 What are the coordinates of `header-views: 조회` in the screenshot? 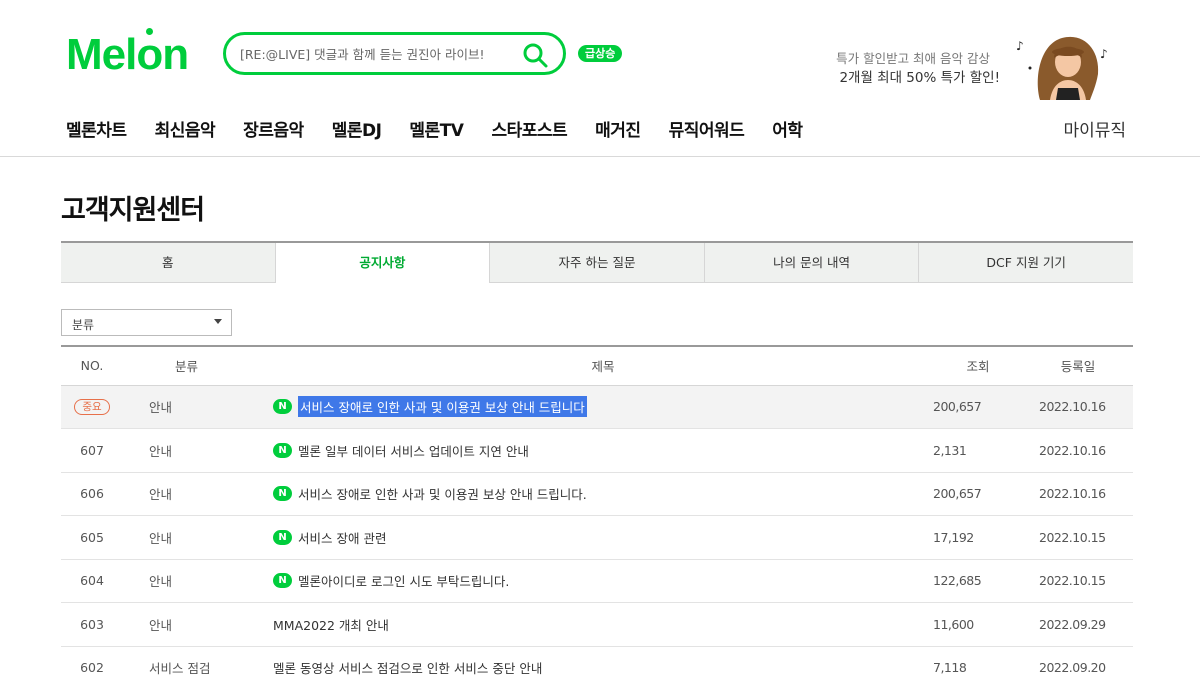 It's located at (978, 366).